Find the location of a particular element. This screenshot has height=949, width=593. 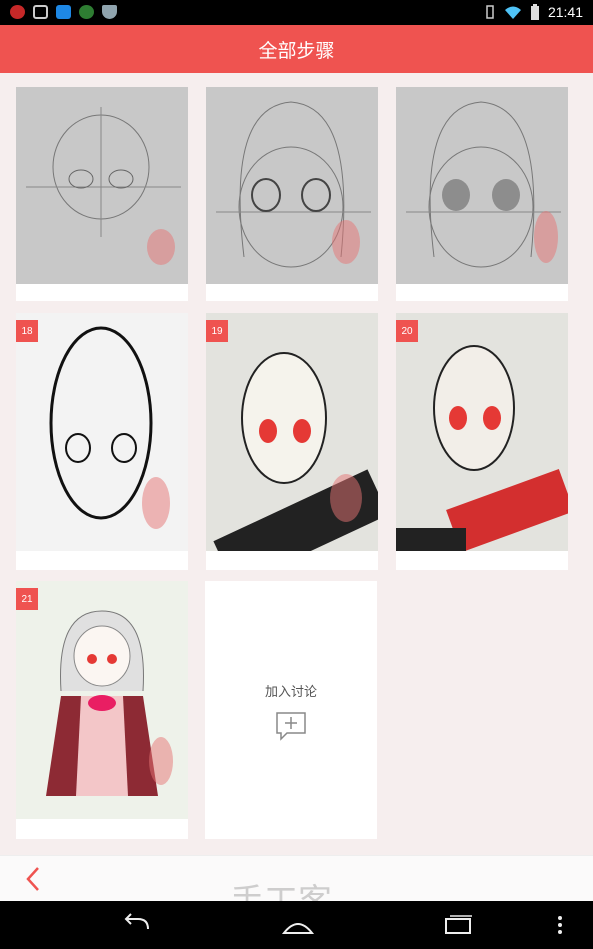

step-card: 20 is located at coordinates (482, 441).